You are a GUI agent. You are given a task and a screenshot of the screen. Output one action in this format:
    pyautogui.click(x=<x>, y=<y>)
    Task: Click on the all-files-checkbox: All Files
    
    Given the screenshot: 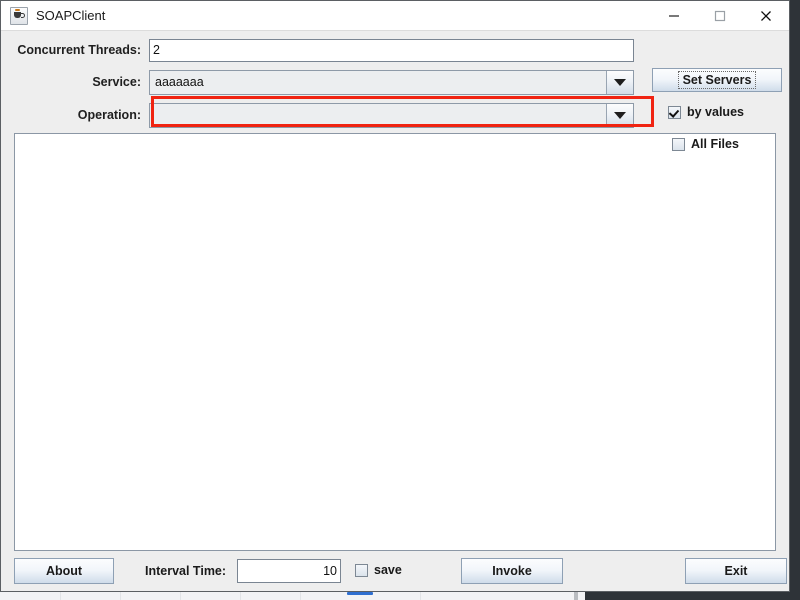 What is the action you would take?
    pyautogui.click(x=705, y=144)
    